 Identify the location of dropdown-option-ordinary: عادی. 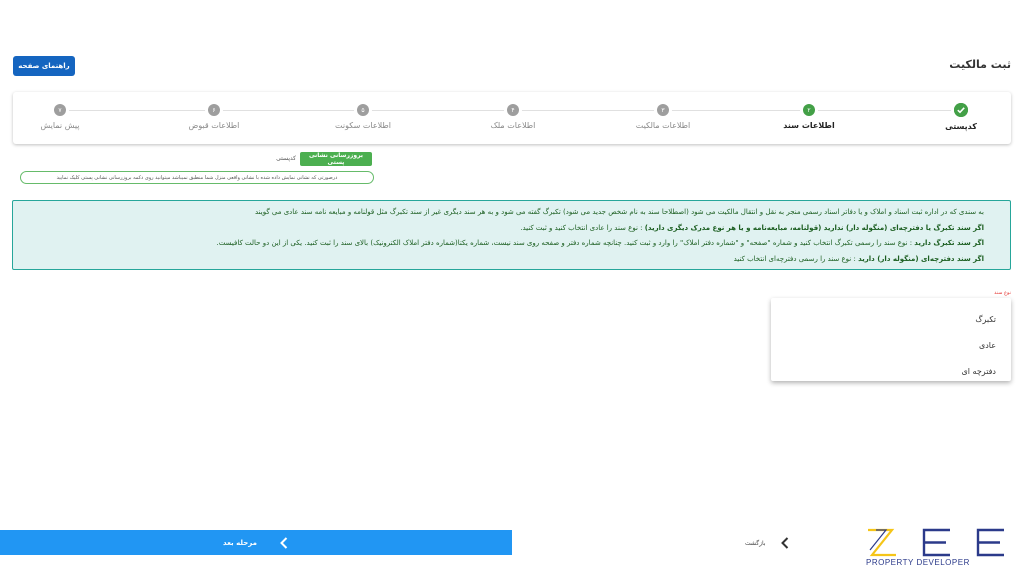
(891, 345).